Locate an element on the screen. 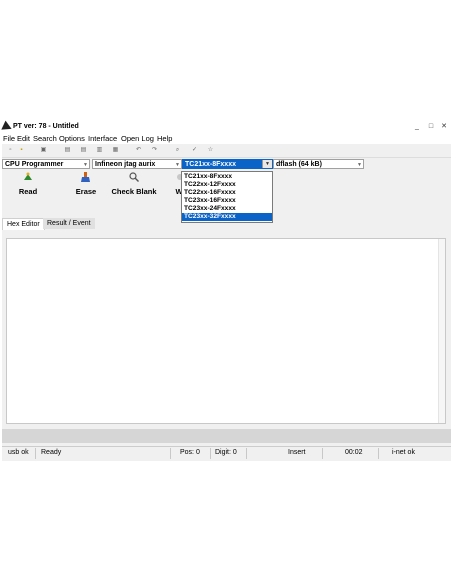  erase-button: Erase is located at coordinates (86, 183).